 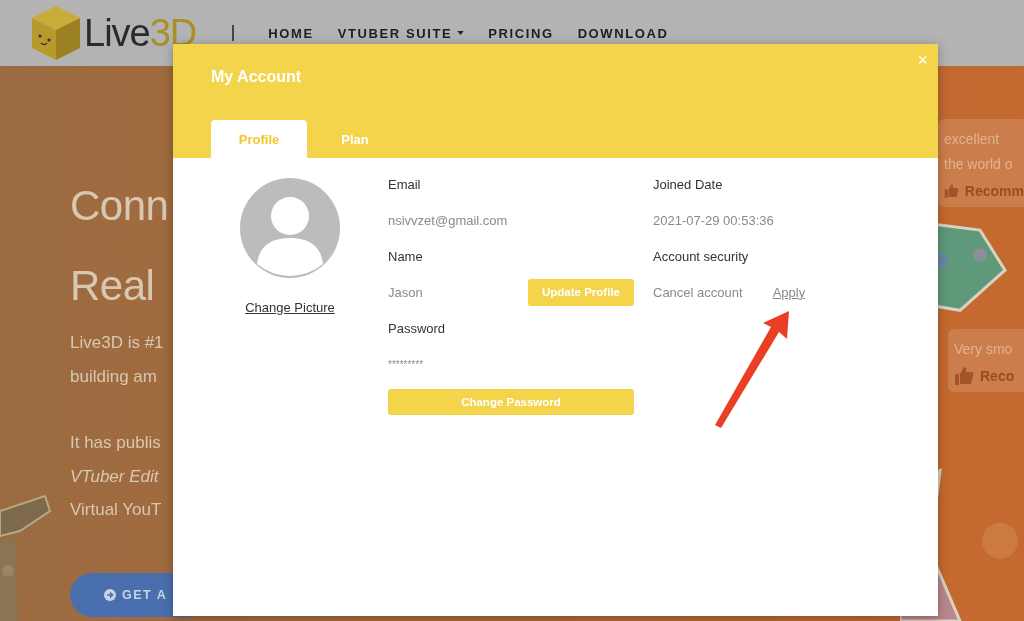 What do you see at coordinates (405, 256) in the screenshot?
I see `field-label: Name` at bounding box center [405, 256].